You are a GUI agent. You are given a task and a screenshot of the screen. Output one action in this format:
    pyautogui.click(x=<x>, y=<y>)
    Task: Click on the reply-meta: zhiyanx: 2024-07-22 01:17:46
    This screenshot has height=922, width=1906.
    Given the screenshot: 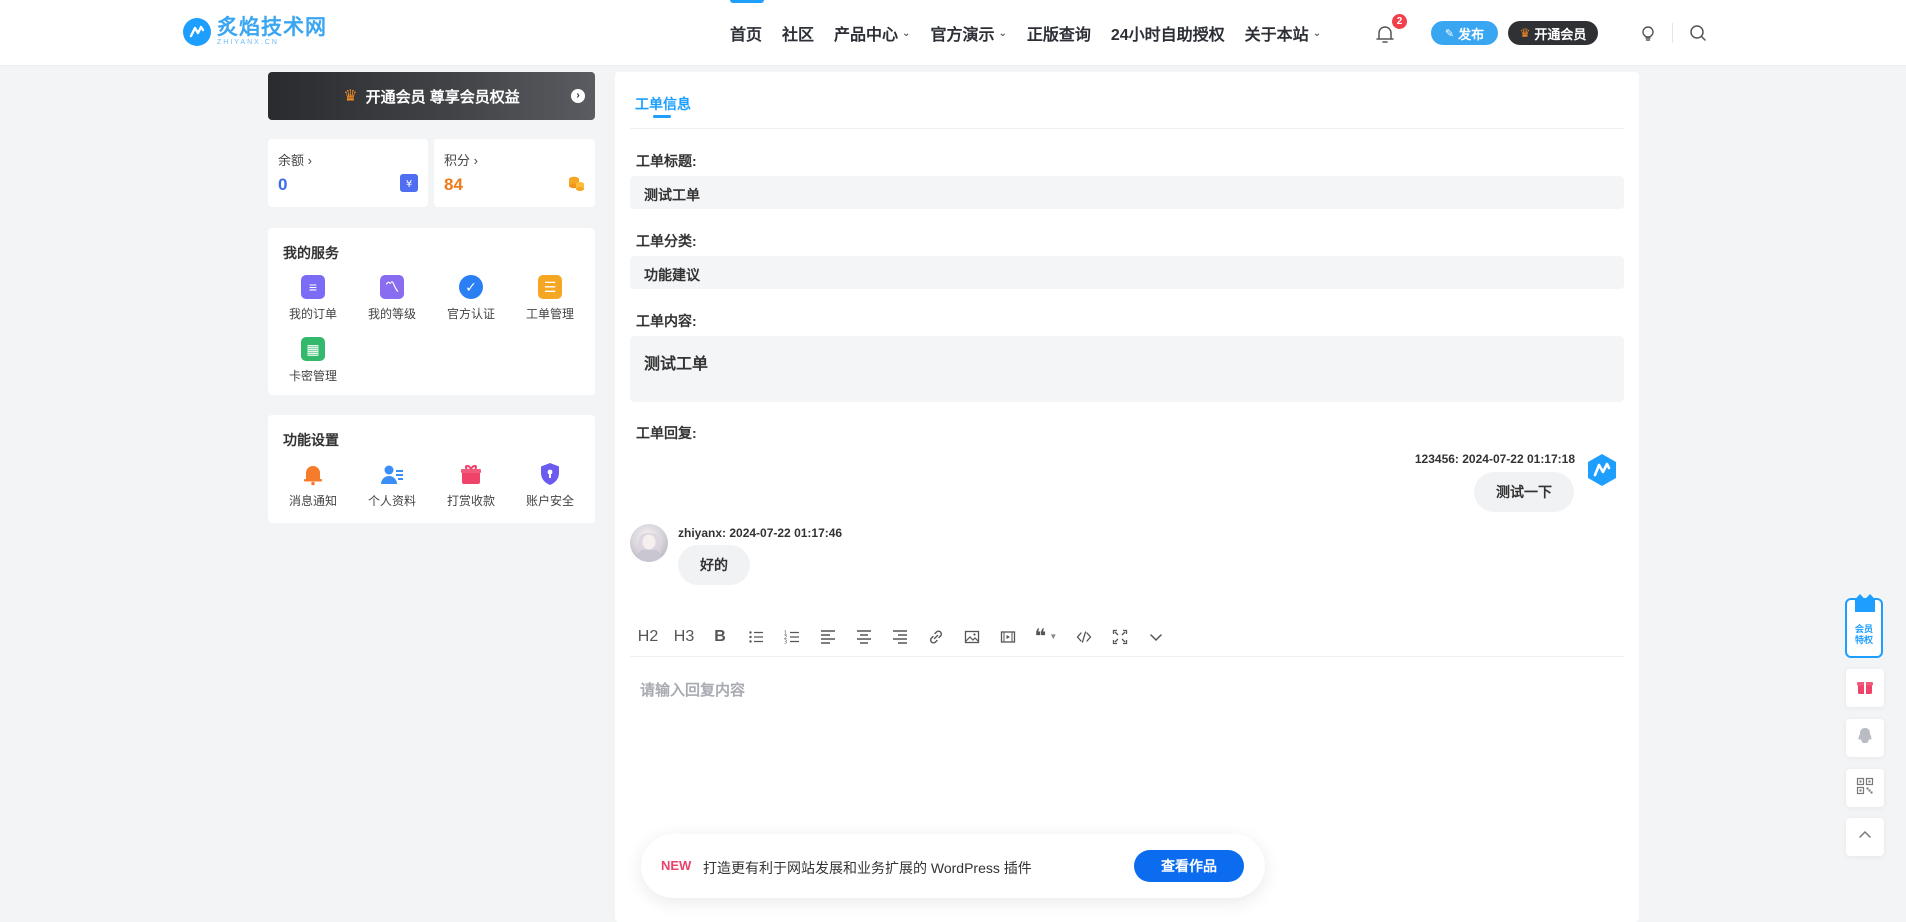 What is the action you would take?
    pyautogui.click(x=760, y=533)
    